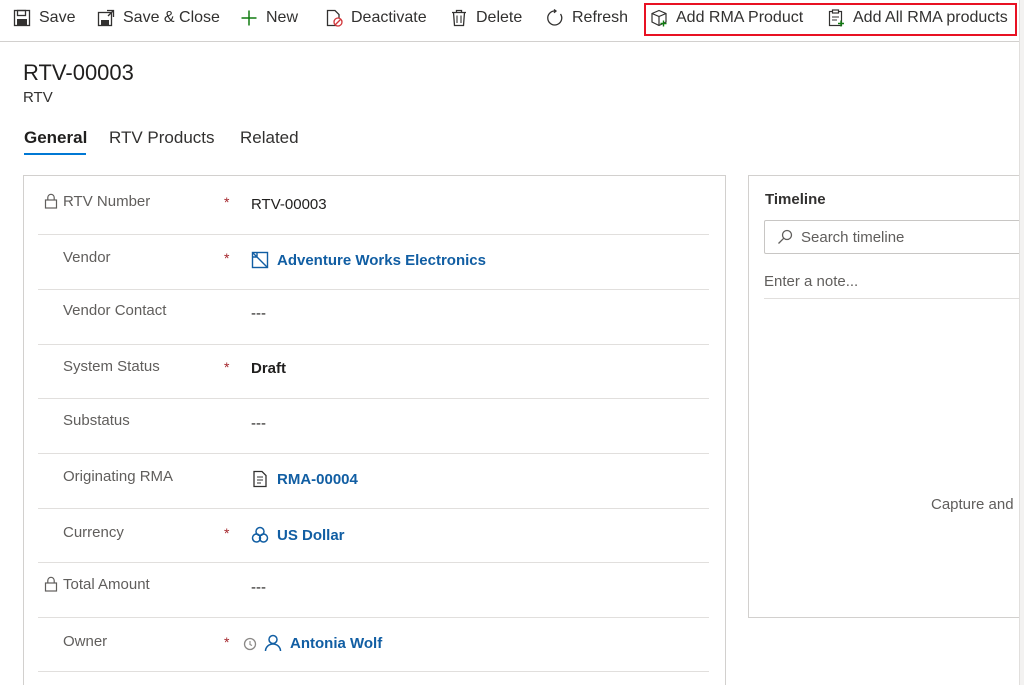  I want to click on save-icon, so click(22, 18).